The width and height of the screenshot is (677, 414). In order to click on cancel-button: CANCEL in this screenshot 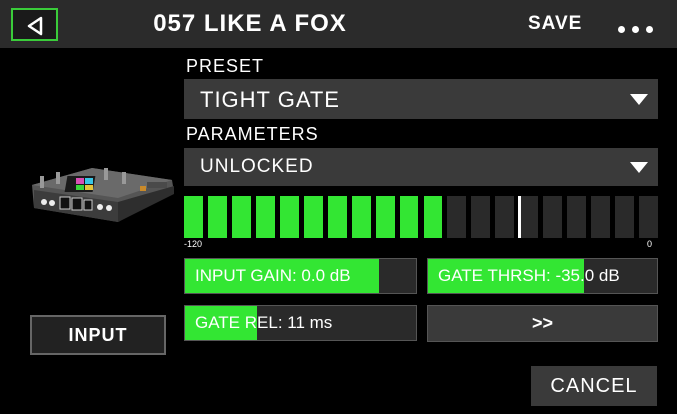, I will do `click(594, 386)`.